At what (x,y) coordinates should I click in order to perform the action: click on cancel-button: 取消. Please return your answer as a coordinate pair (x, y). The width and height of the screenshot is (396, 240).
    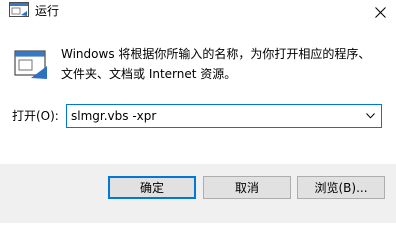
    Looking at the image, I should click on (247, 187).